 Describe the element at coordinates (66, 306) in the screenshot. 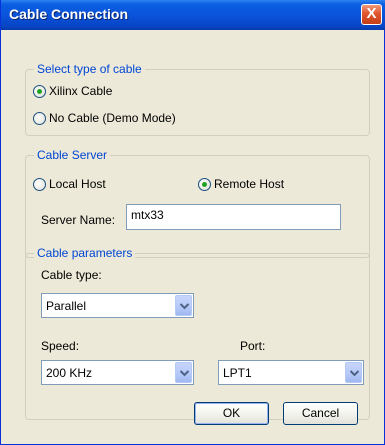

I see `cable-type-value: Parallel` at that location.